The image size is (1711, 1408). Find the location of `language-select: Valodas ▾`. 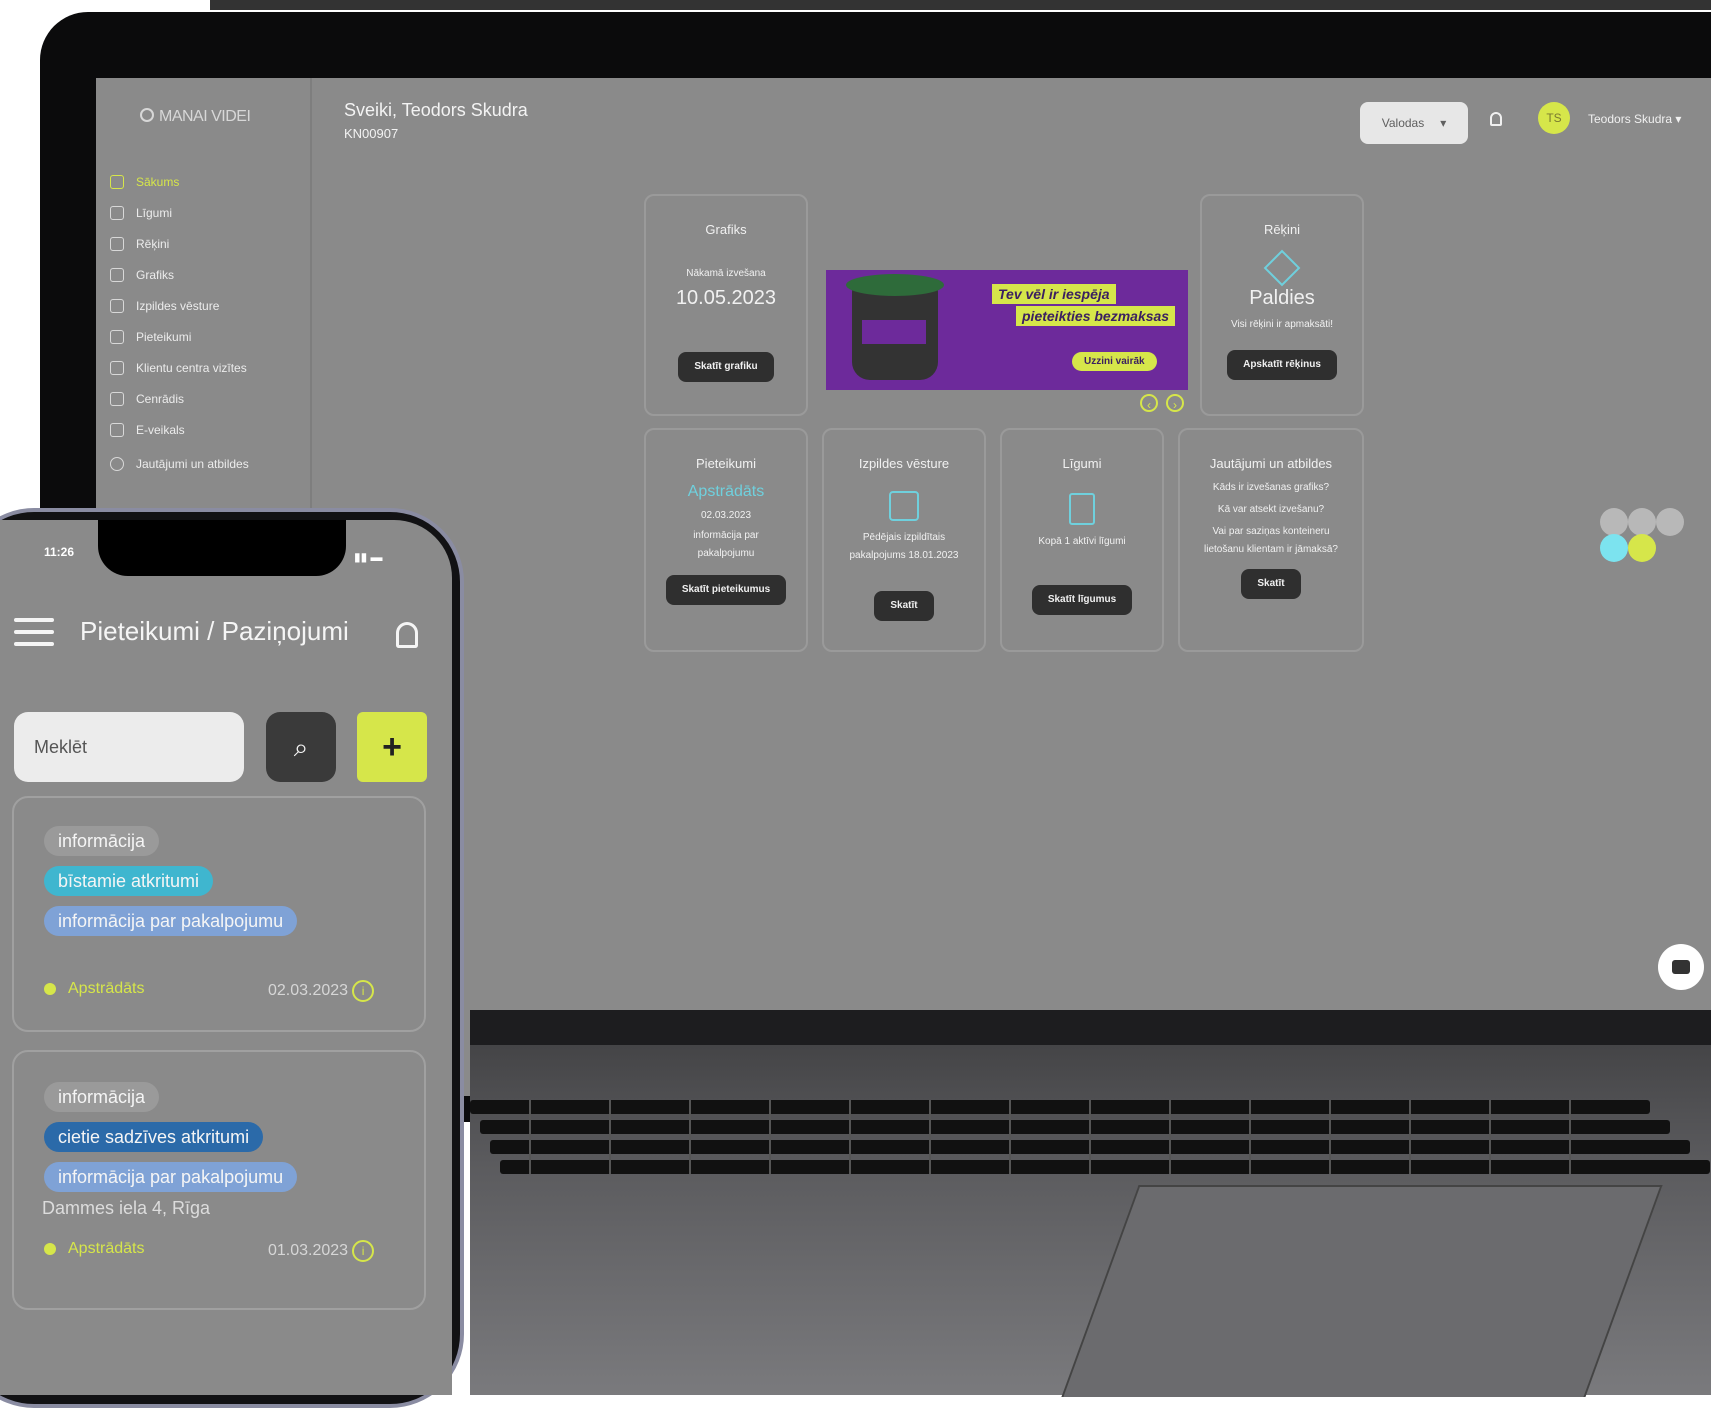

language-select: Valodas ▾ is located at coordinates (1414, 123).